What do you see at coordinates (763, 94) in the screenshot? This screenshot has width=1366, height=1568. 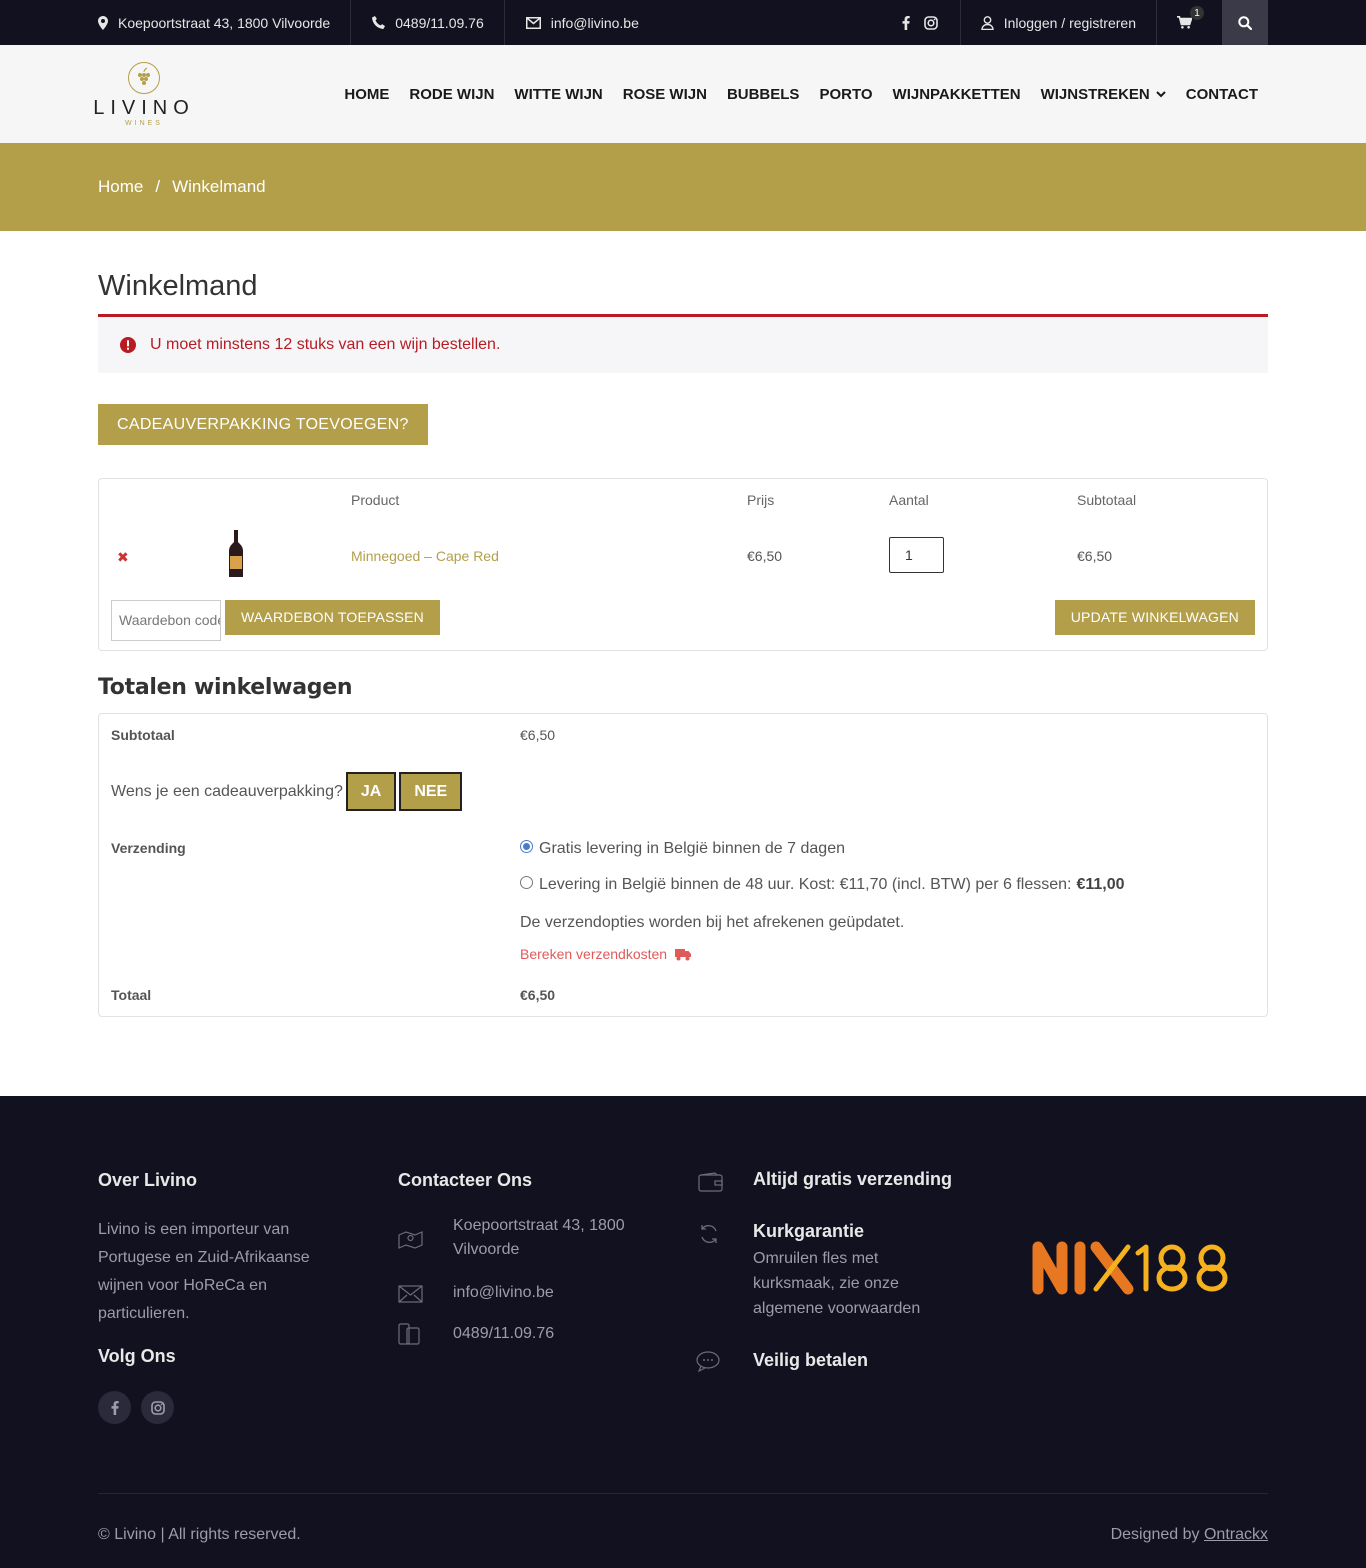 I see `nav-bubbels: BUBBELS` at bounding box center [763, 94].